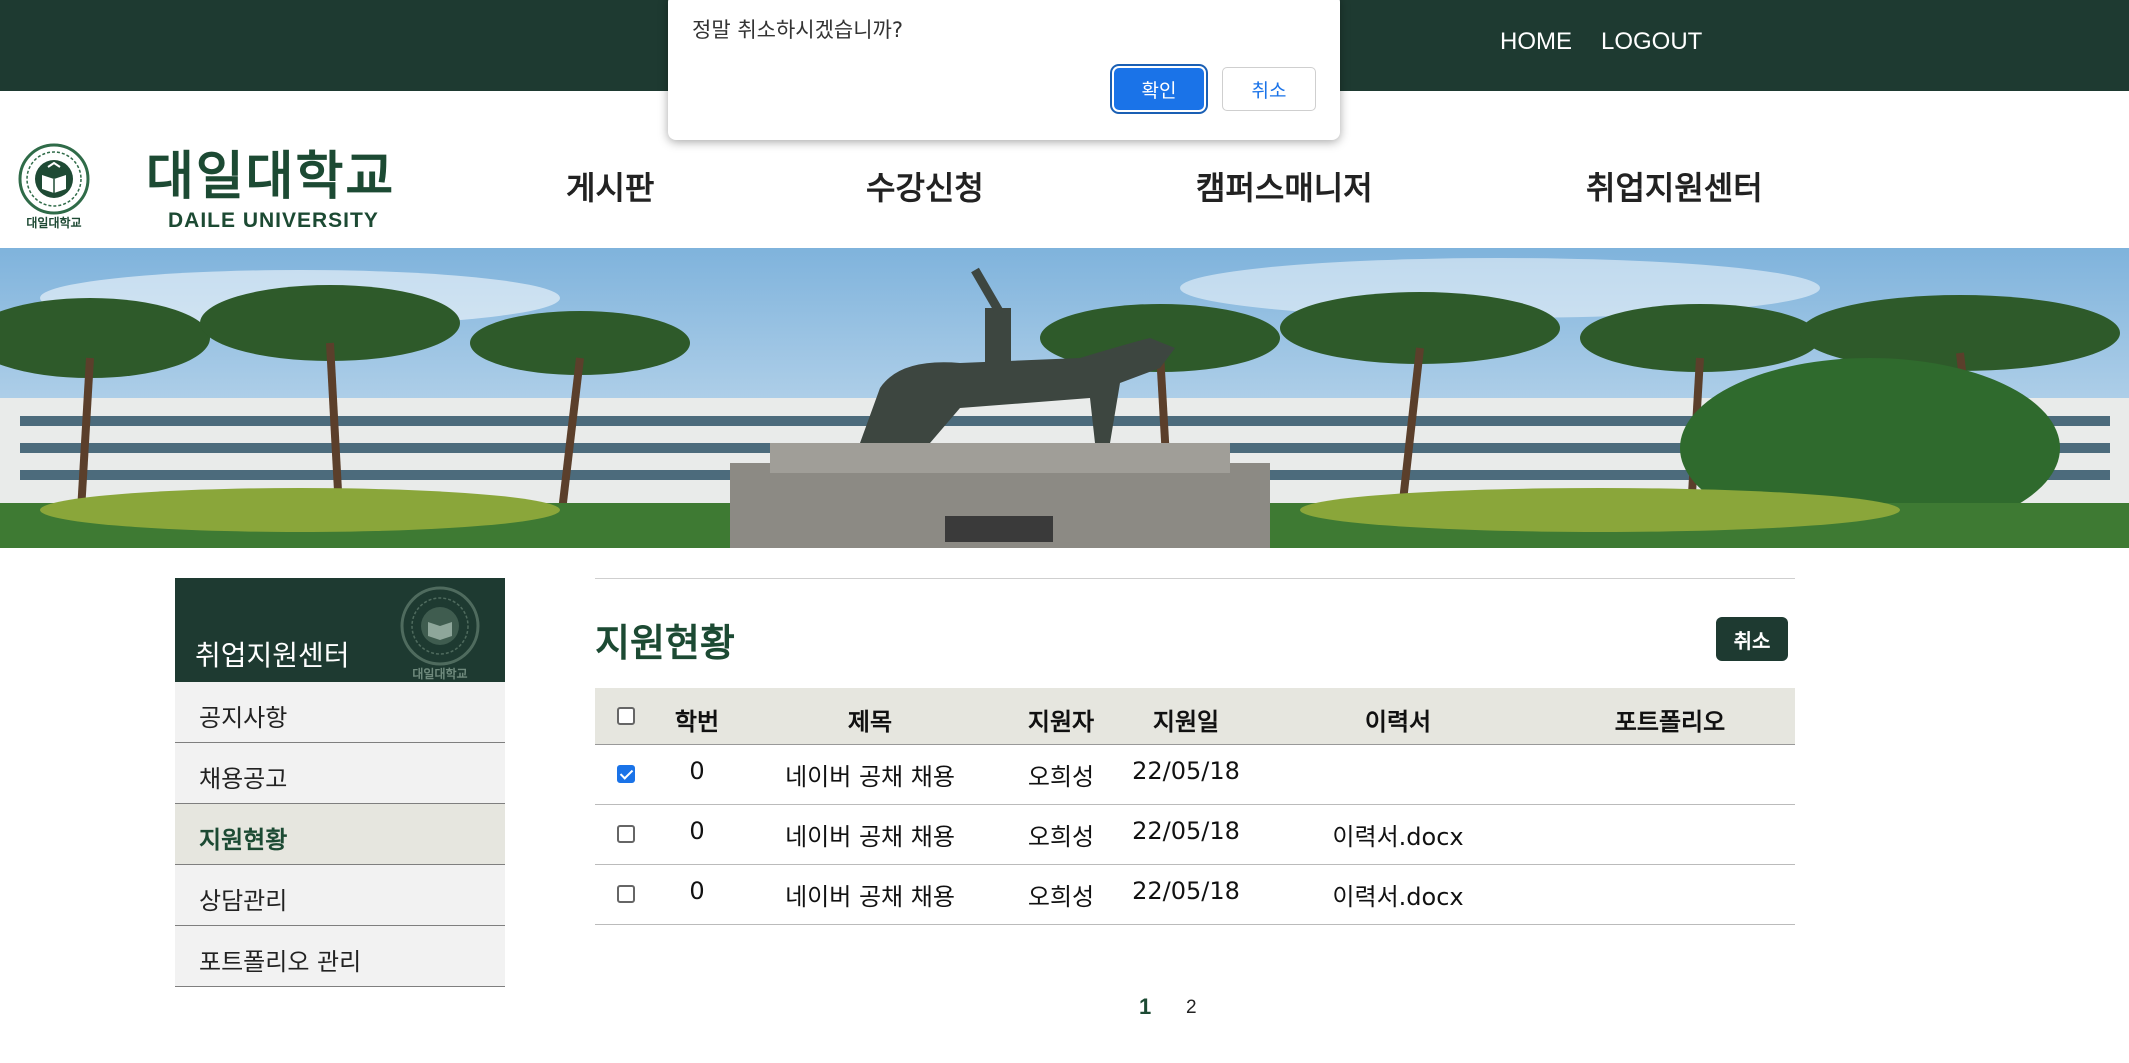 Image resolution: width=2129 pixels, height=1063 pixels. I want to click on sidebar-item-notices: 공지사항, so click(340, 712).